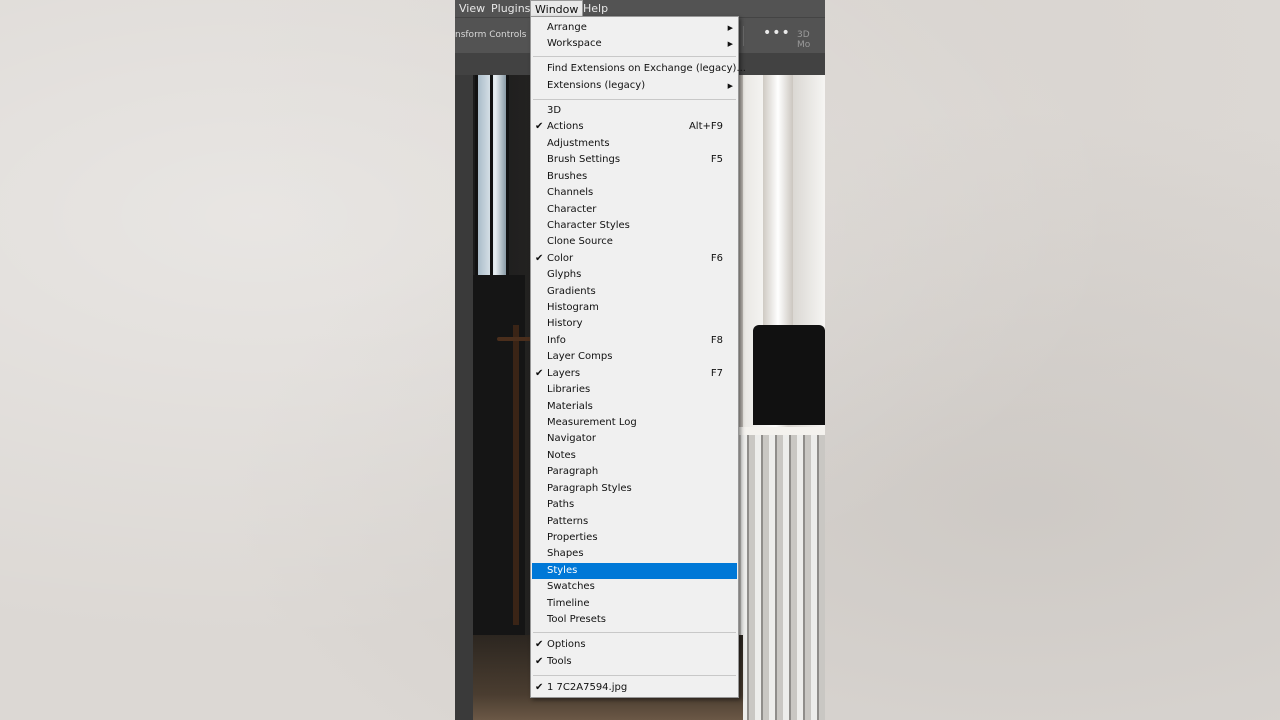 The image size is (1280, 720). What do you see at coordinates (567, 176) in the screenshot?
I see `menu-item-label: Brushes` at bounding box center [567, 176].